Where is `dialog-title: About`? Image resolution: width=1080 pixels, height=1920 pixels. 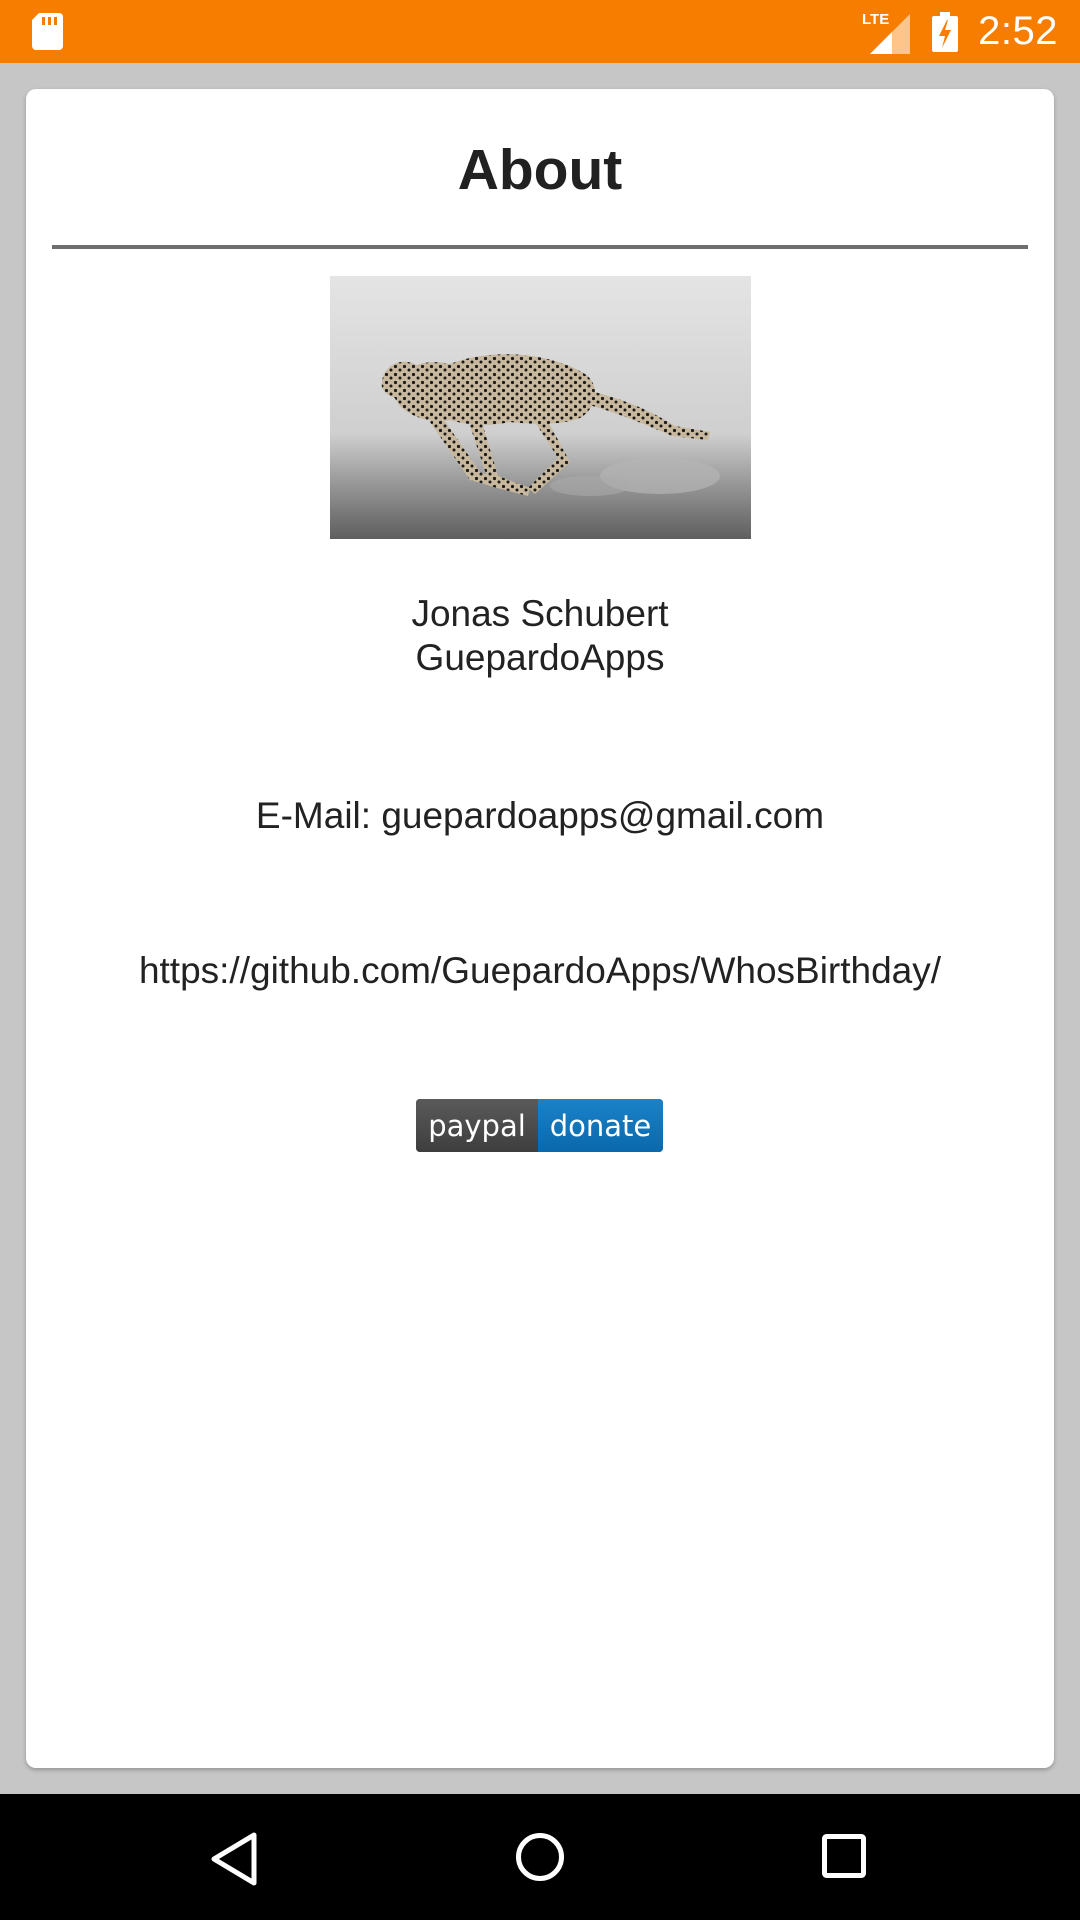
dialog-title: About is located at coordinates (540, 170).